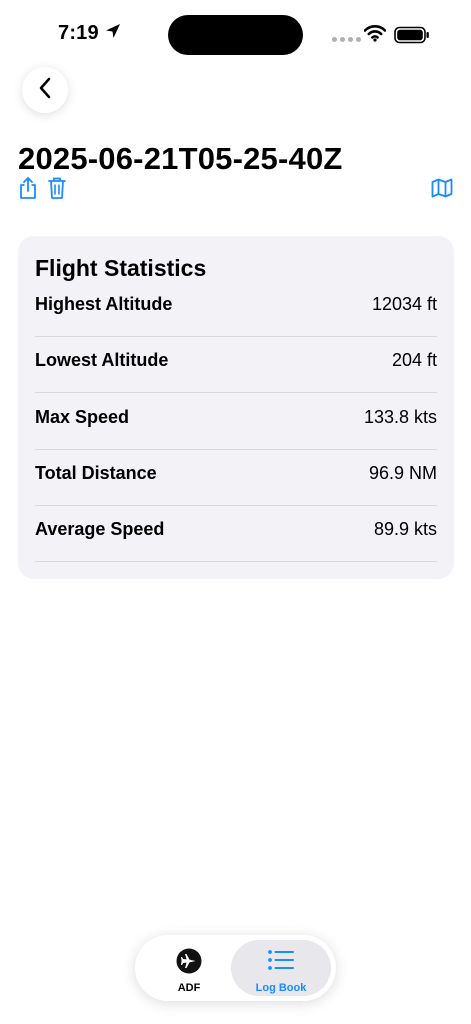  I want to click on location-arrow-icon, so click(113, 33).